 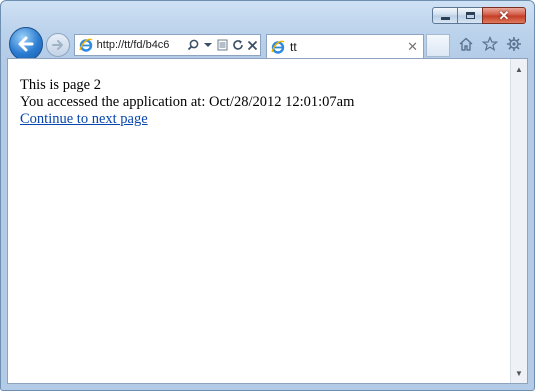 I want to click on window-controls: ✕, so click(x=479, y=15).